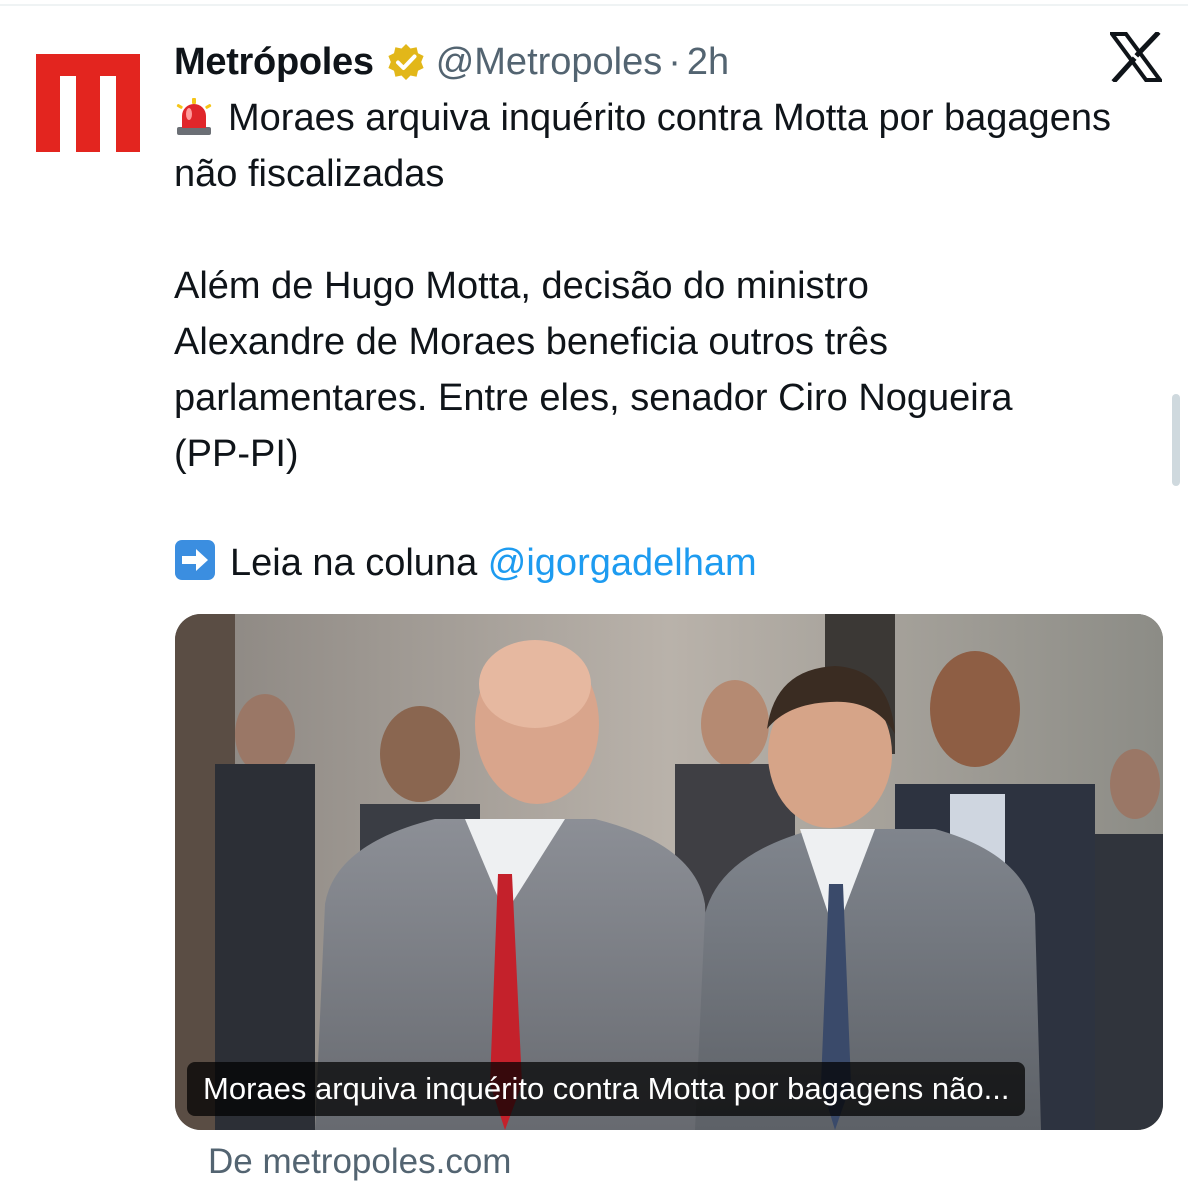 The image size is (1188, 1200). I want to click on body-line: Além de Hugo Motta, decisão do ministro, so click(521, 286).